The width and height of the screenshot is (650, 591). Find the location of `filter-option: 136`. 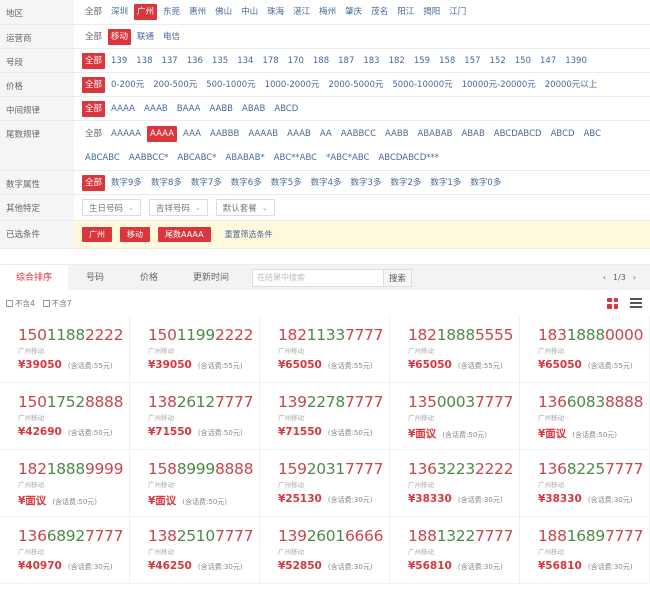

filter-option: 136 is located at coordinates (195, 61).